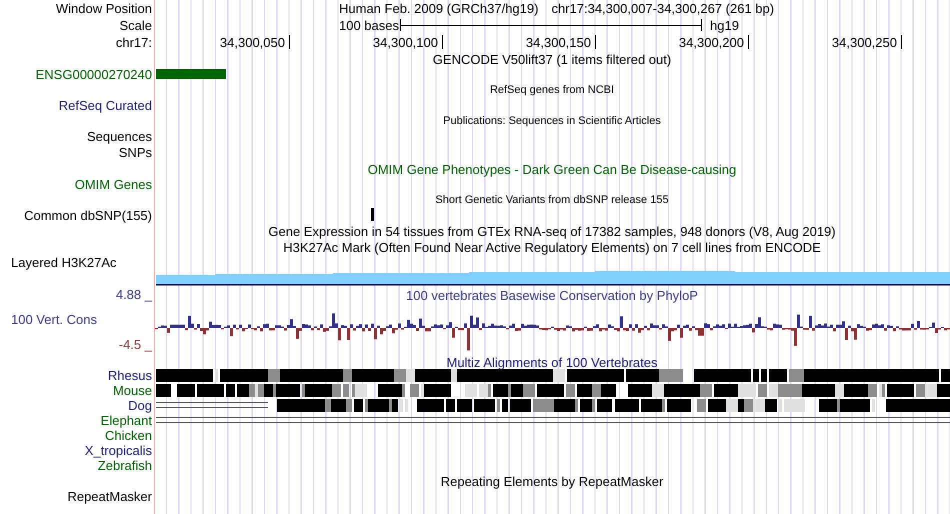 Image resolution: width=950 pixels, height=514 pixels. What do you see at coordinates (552, 169) in the screenshot?
I see `track-title: OMIM Gene Phenotypes - Dark Green Can Be Disease-causing` at bounding box center [552, 169].